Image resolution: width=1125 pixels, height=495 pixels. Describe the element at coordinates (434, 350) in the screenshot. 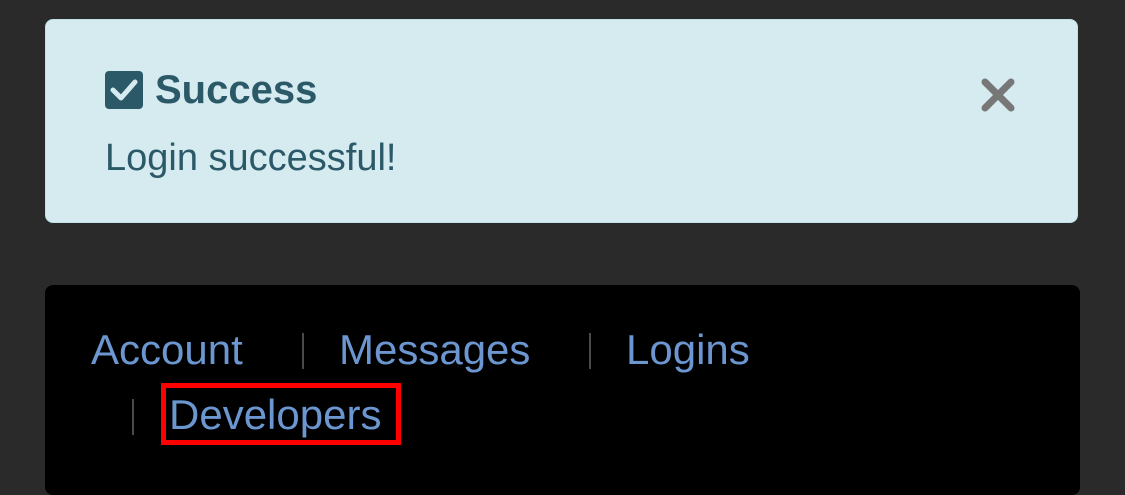

I see `nav-link-messages: Messages` at that location.